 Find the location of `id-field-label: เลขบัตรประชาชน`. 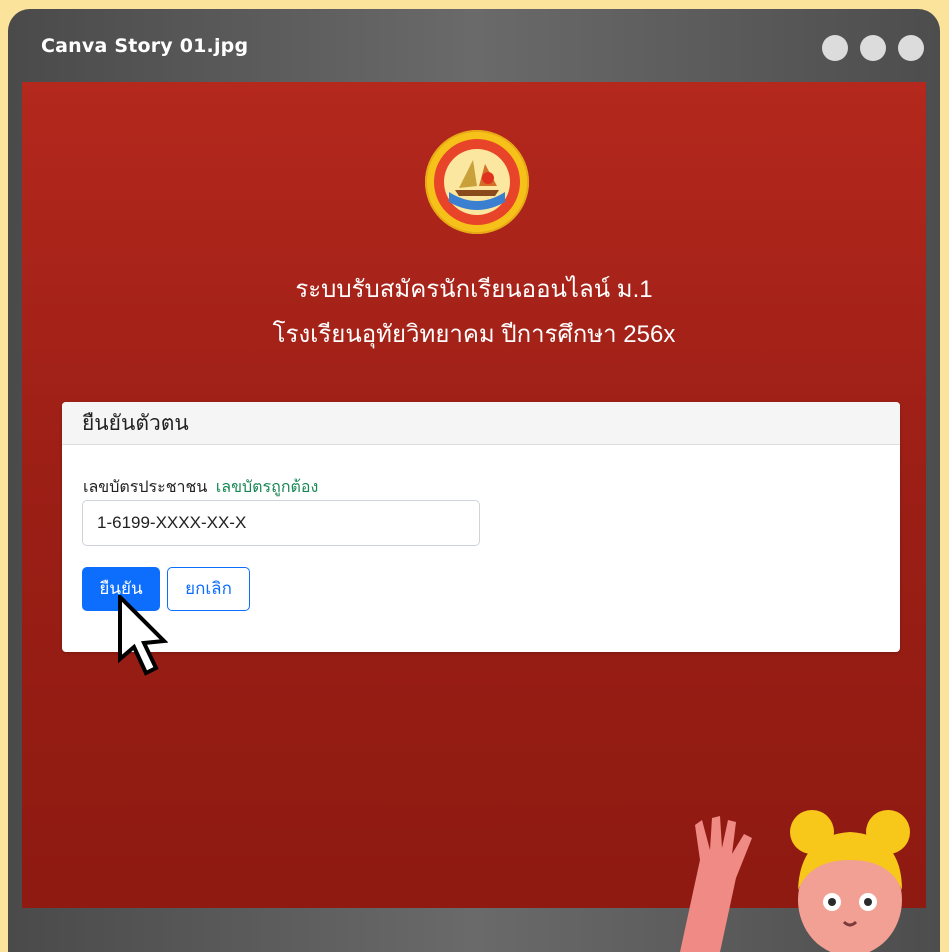

id-field-label: เลขบัตรประชาชน is located at coordinates (145, 487).